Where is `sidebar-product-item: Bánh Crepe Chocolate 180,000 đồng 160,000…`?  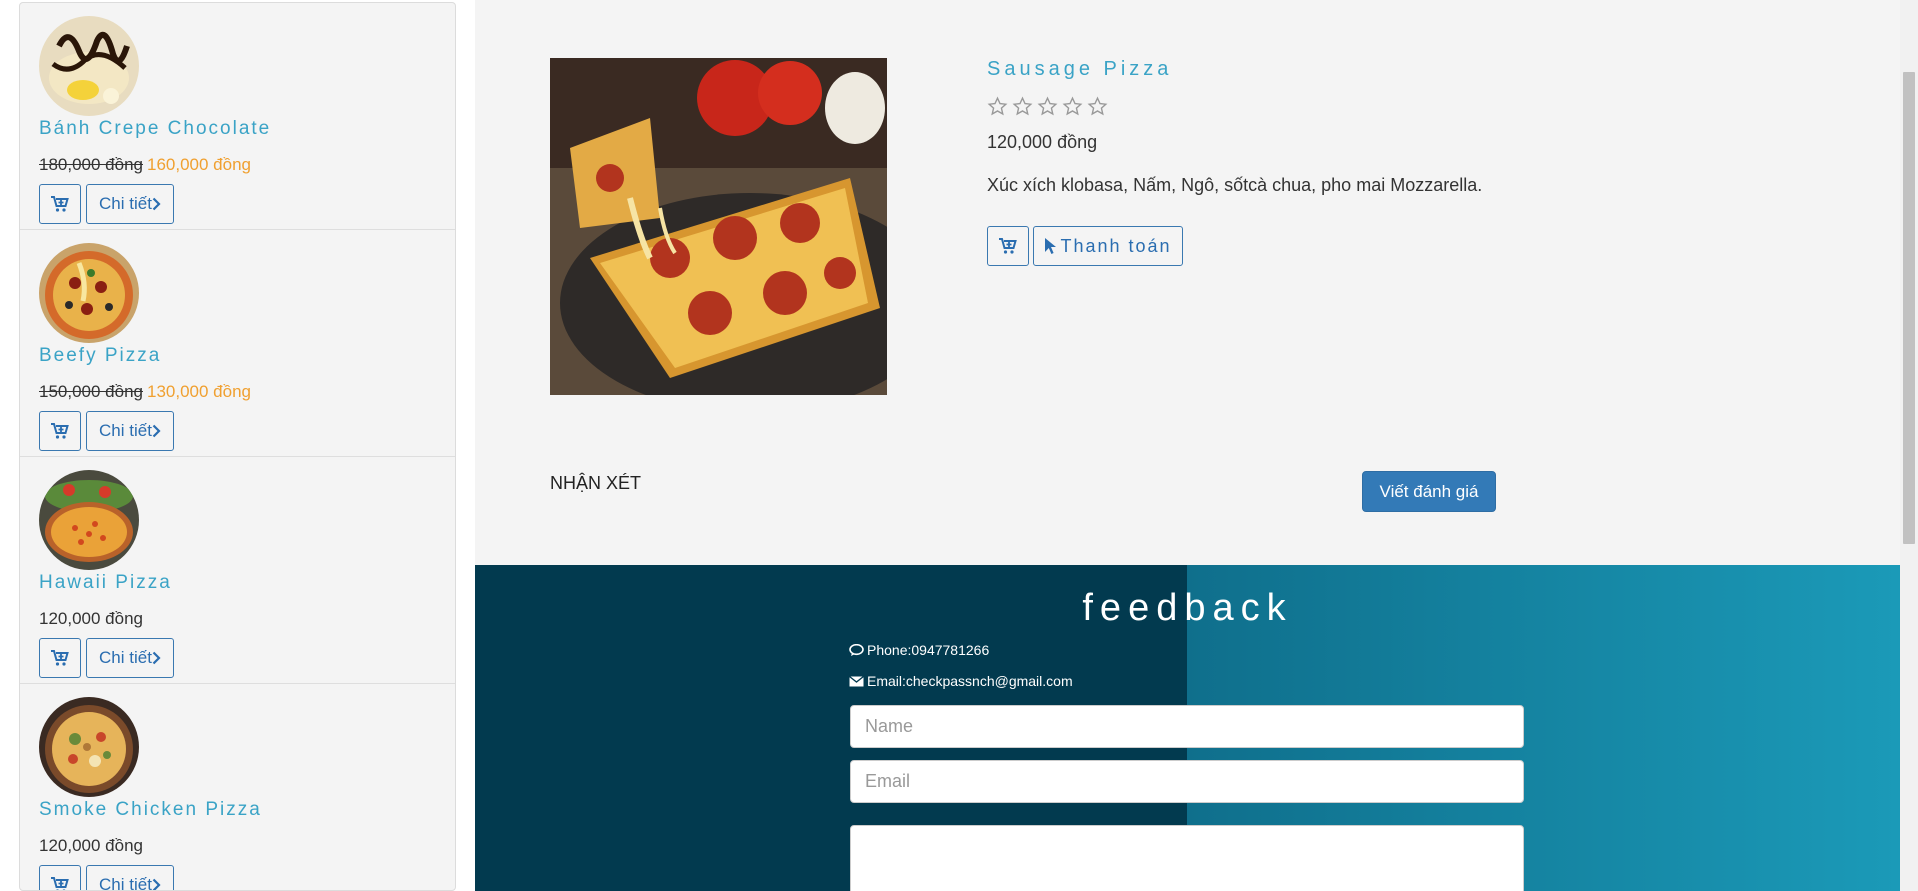
sidebar-product-item: Bánh Crepe Chocolate 180,000 đồng 160,000… is located at coordinates (237, 116).